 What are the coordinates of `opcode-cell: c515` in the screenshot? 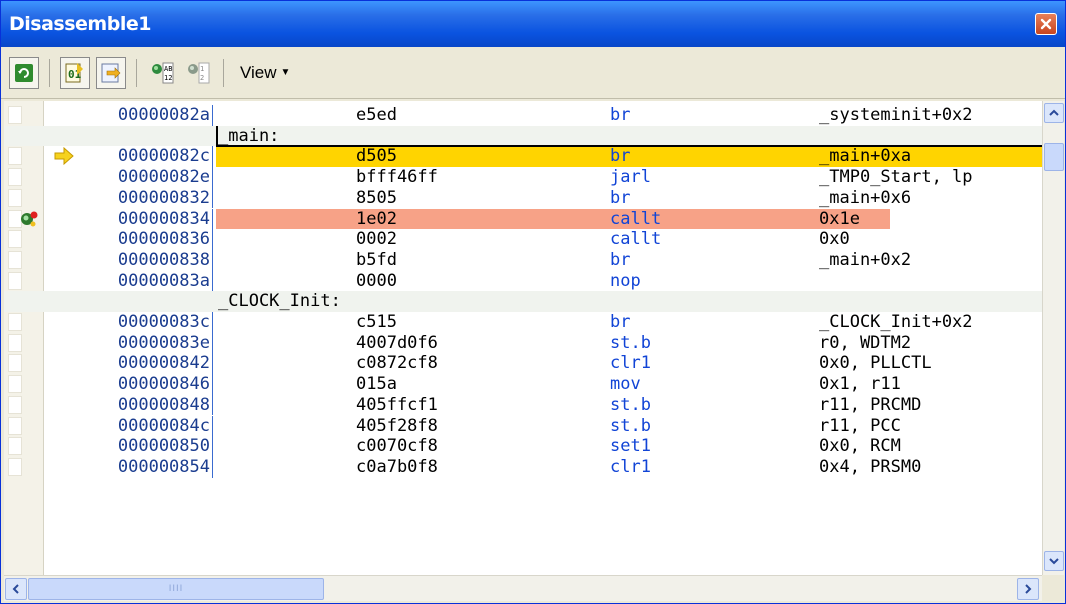 It's located at (376, 322).